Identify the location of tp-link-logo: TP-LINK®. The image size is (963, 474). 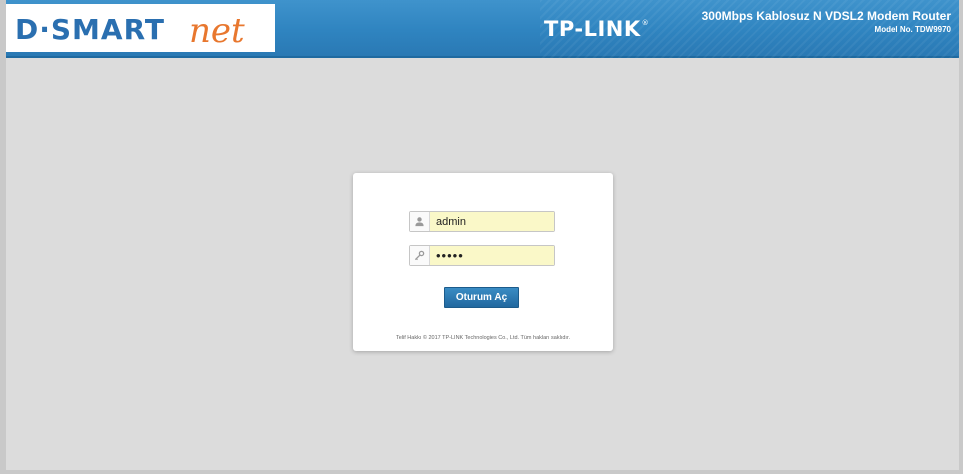
(596, 32).